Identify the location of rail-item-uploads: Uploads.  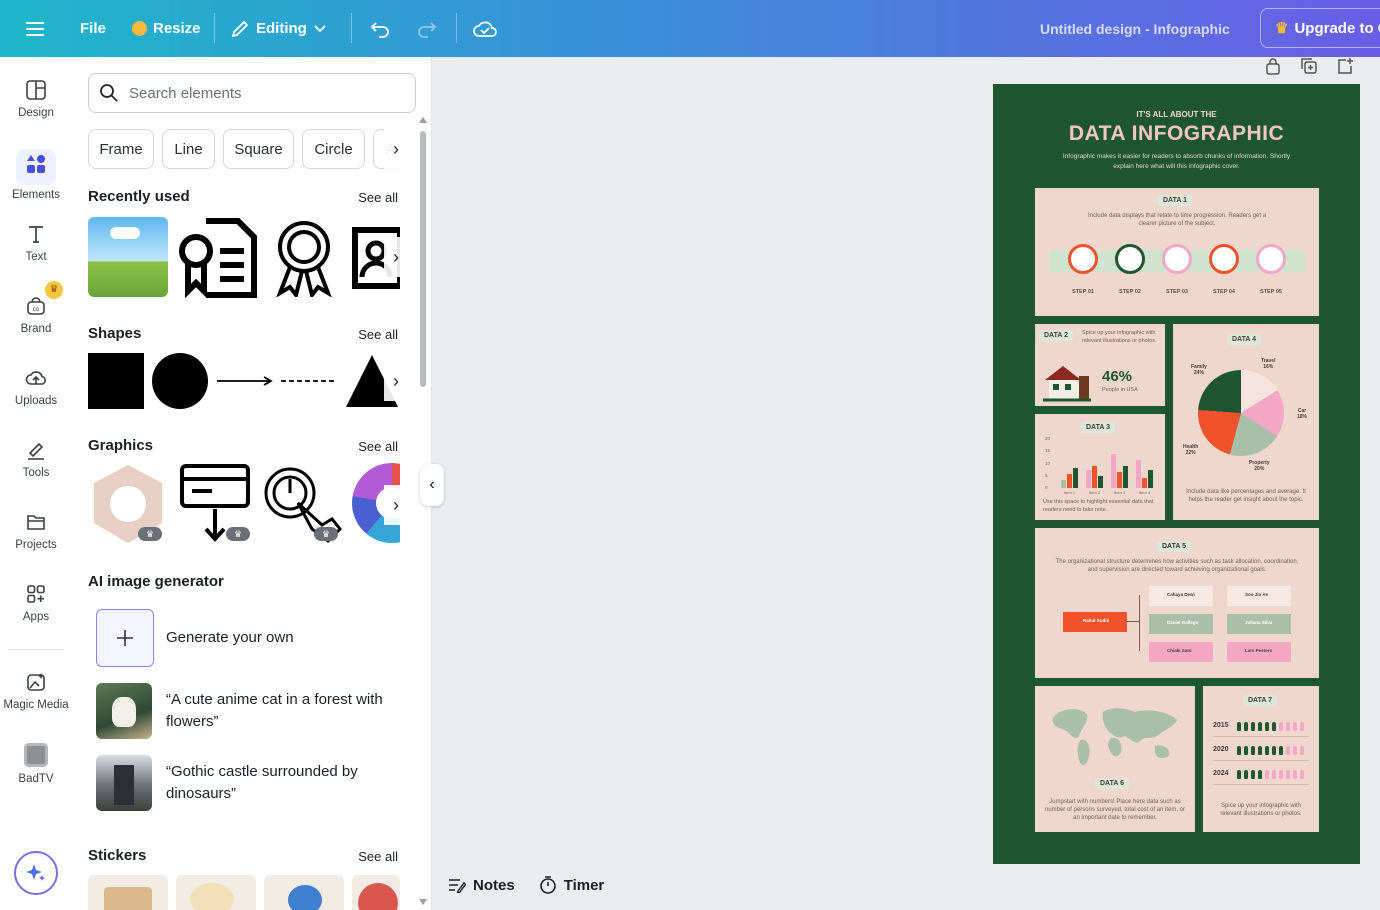
(36, 387).